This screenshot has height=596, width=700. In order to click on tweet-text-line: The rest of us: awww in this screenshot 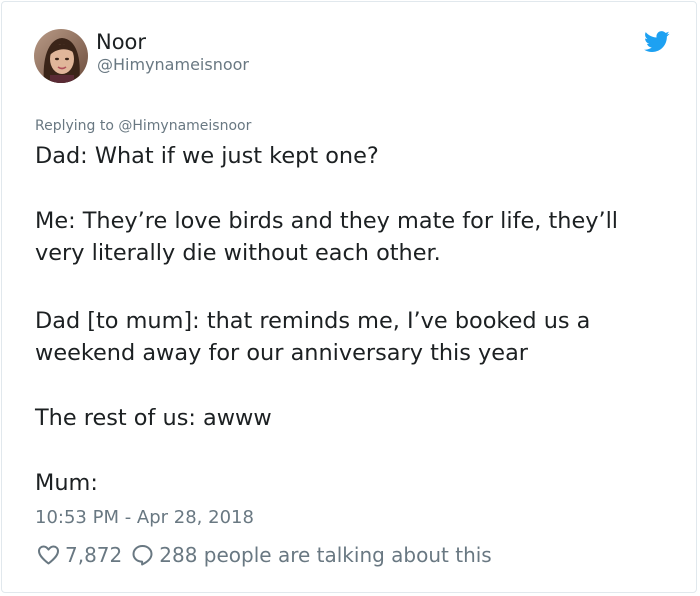, I will do `click(153, 418)`.